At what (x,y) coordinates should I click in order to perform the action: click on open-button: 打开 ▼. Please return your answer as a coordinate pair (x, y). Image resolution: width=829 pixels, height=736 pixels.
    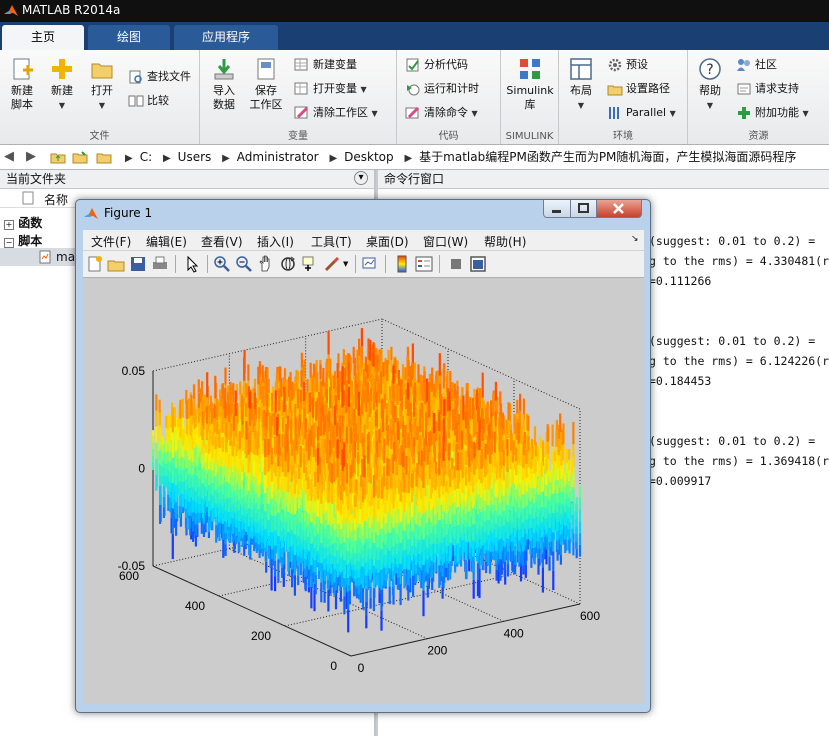
    Looking at the image, I should click on (102, 84).